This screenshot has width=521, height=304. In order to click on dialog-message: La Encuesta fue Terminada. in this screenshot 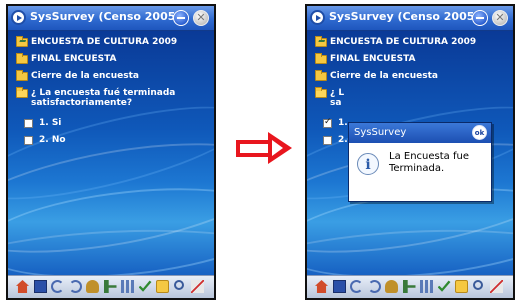, I will do `click(429, 162)`.